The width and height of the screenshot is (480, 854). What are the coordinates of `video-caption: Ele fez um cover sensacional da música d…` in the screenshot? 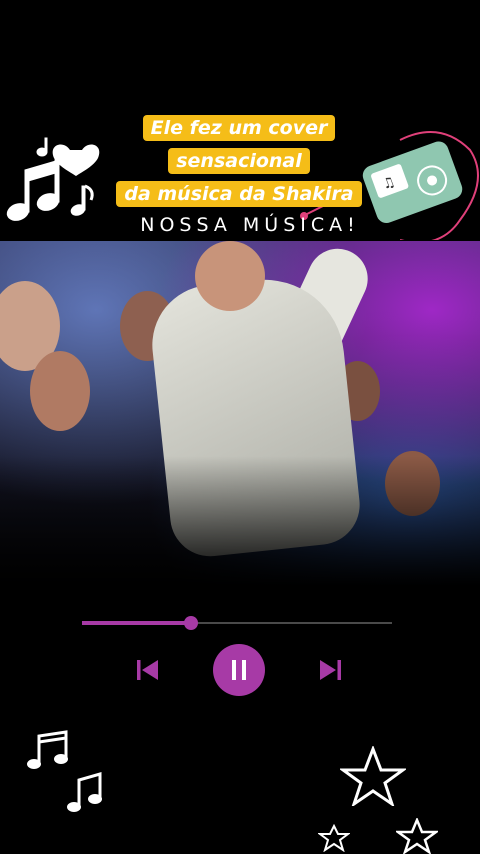 It's located at (239, 161).